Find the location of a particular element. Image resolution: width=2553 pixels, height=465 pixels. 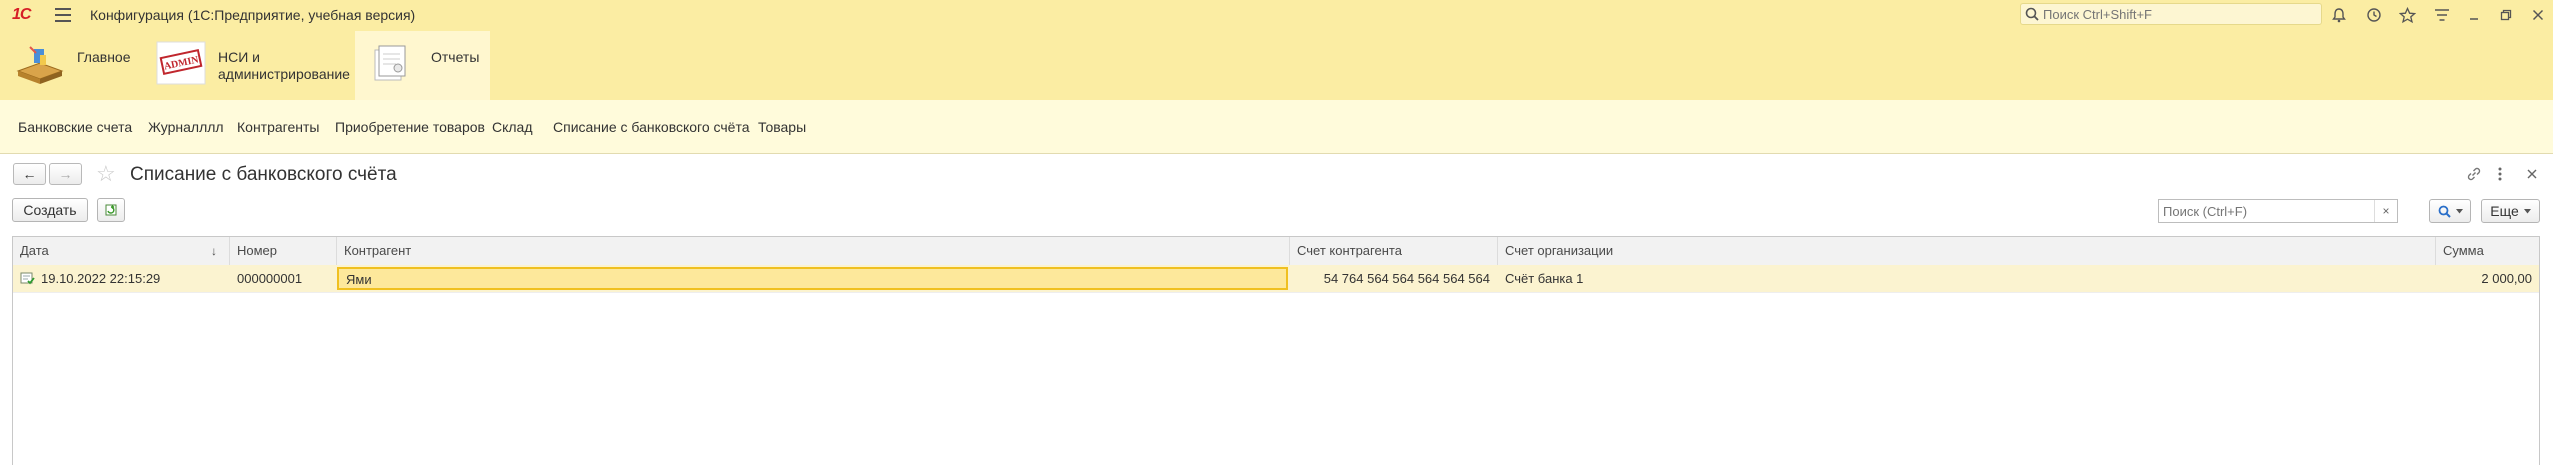

column-header-number: Номер is located at coordinates (283, 251).